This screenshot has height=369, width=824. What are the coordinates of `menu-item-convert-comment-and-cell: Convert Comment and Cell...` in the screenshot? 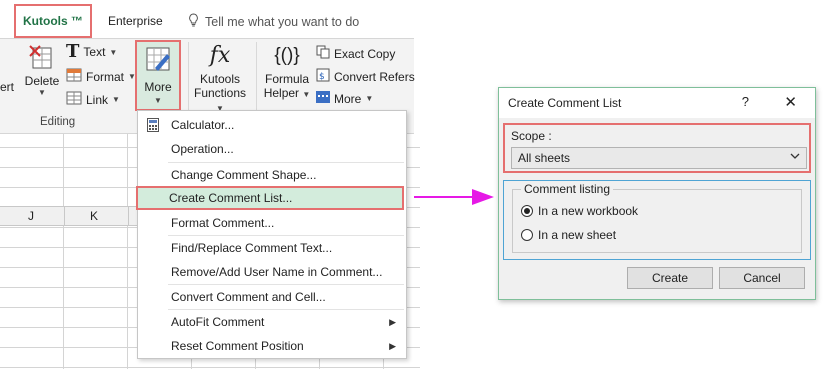 It's located at (272, 297).